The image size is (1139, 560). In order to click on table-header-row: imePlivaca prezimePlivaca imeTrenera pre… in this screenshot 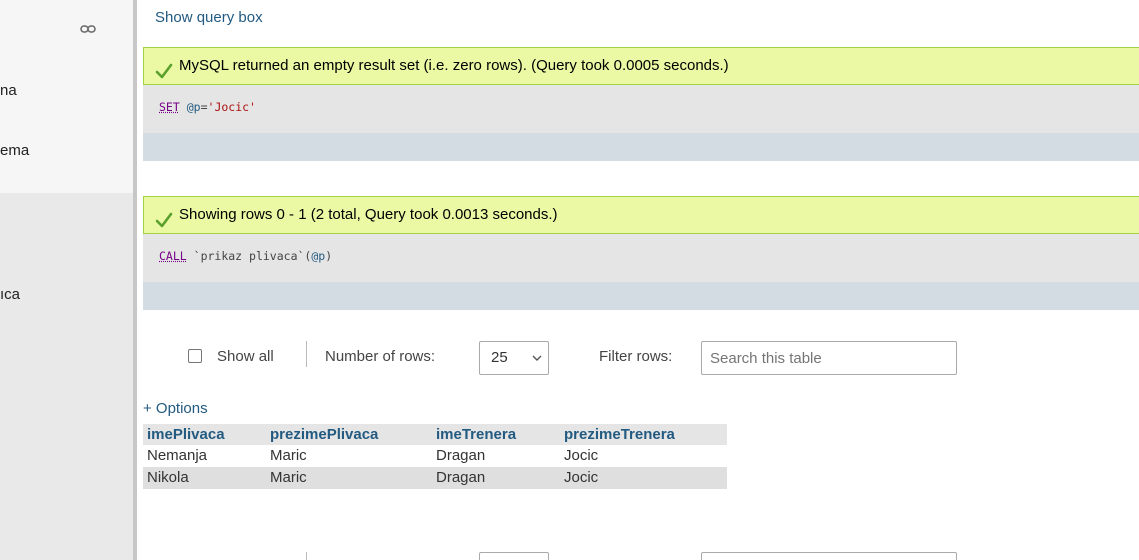, I will do `click(435, 434)`.